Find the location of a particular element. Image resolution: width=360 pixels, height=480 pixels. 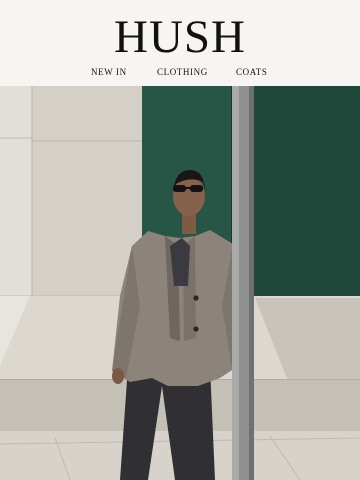

nav-item-clothing: CLOTHING is located at coordinates (182, 72).